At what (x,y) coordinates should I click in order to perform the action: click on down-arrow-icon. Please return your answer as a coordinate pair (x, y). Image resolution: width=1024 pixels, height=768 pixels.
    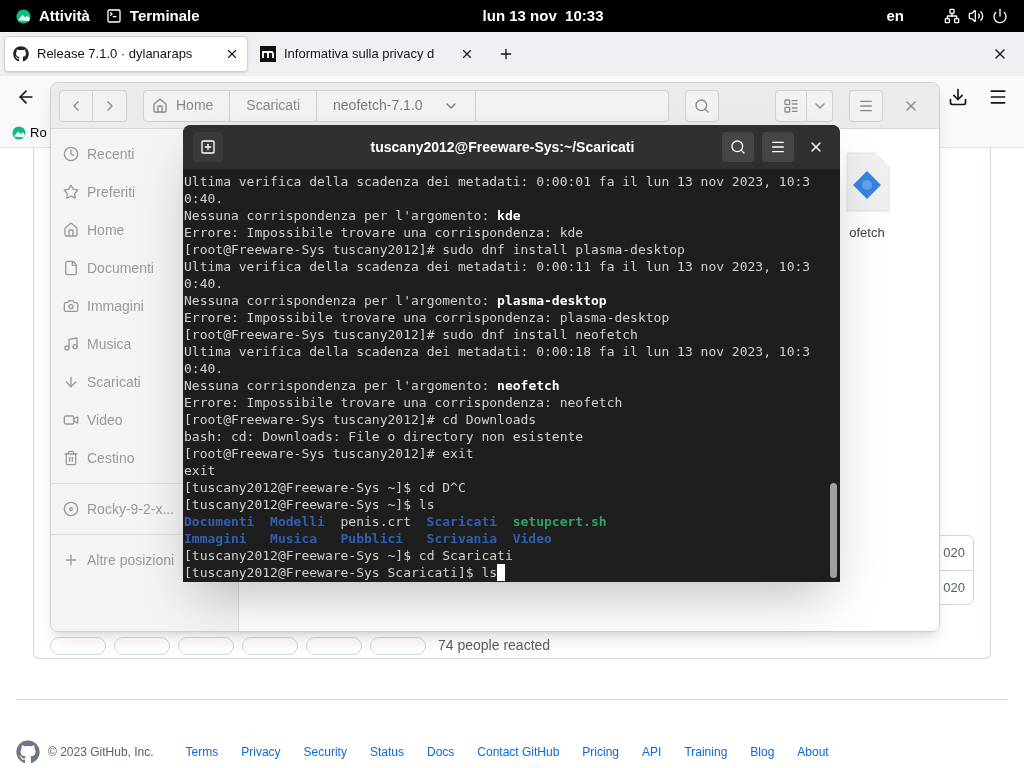
    Looking at the image, I should click on (71, 382).